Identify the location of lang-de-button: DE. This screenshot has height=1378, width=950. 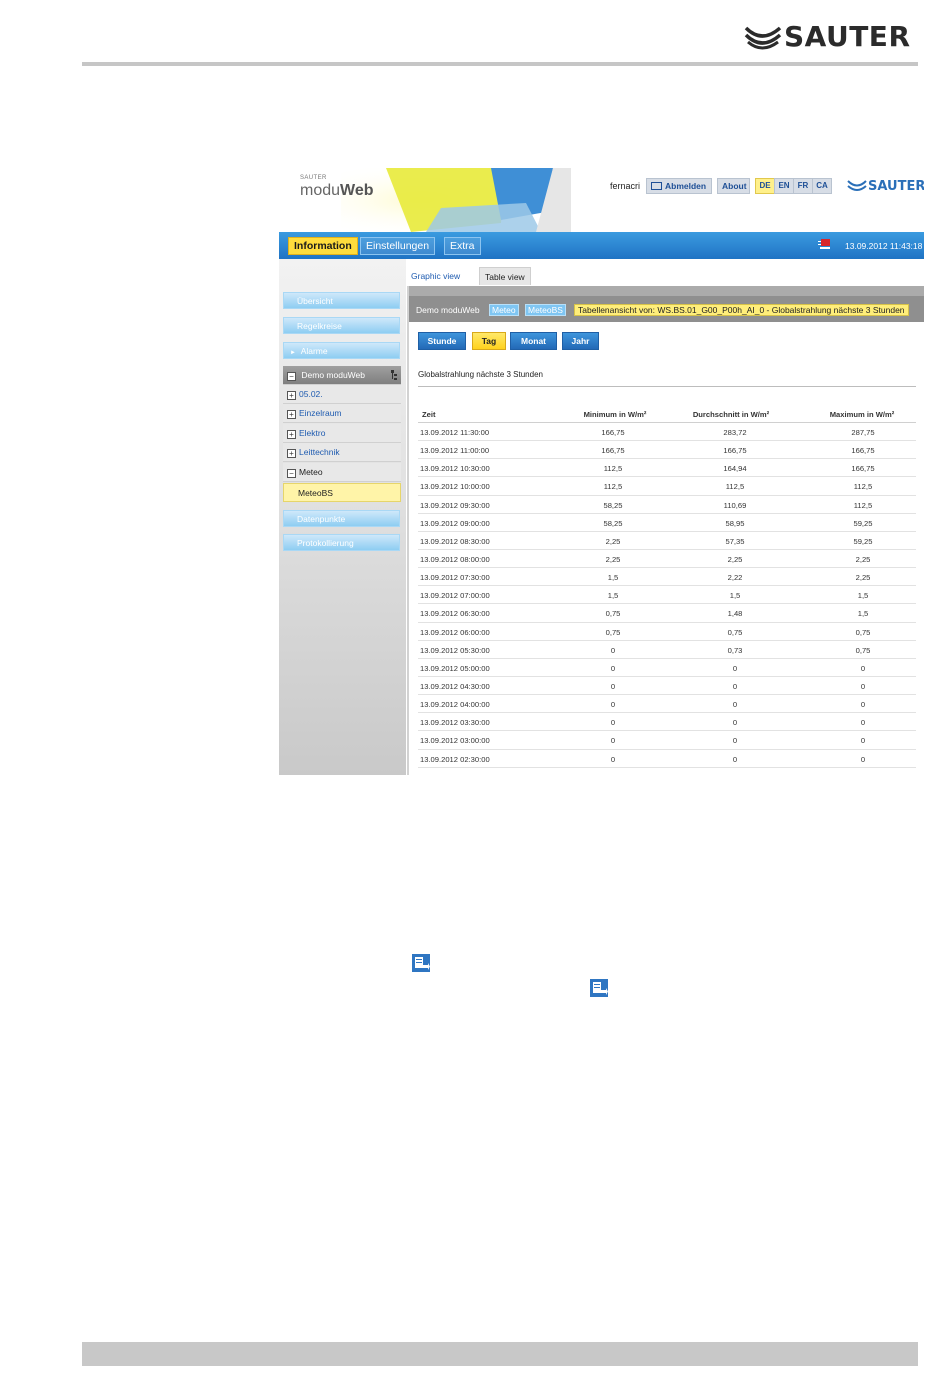
(765, 186).